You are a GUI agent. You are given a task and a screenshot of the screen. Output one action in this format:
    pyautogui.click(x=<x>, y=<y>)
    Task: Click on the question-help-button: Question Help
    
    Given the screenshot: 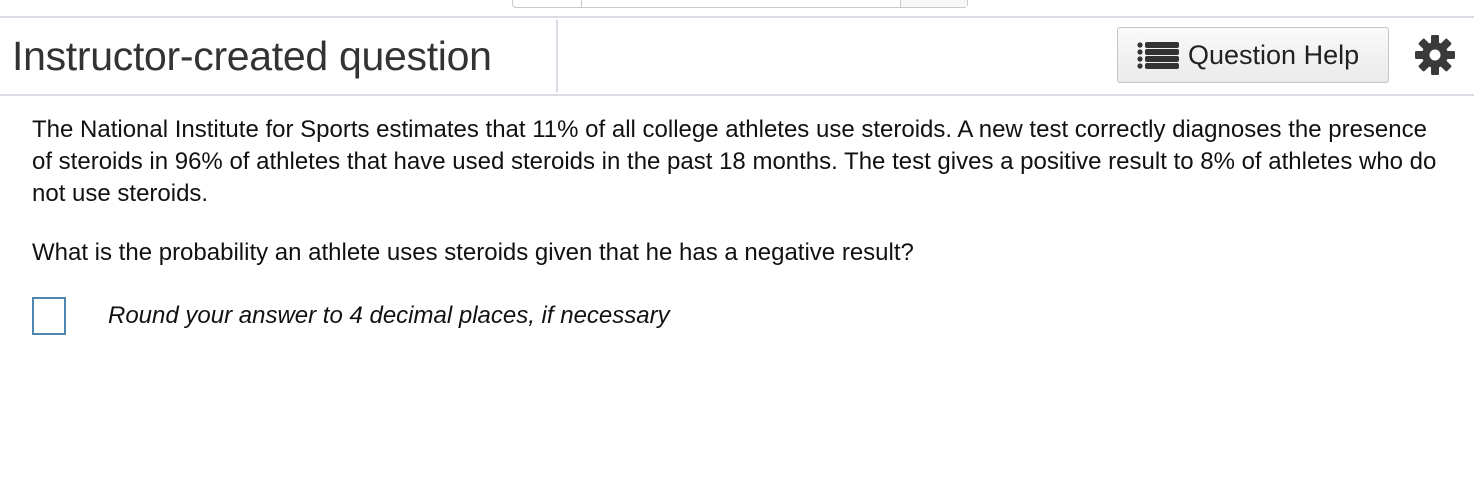 What is the action you would take?
    pyautogui.click(x=1253, y=55)
    